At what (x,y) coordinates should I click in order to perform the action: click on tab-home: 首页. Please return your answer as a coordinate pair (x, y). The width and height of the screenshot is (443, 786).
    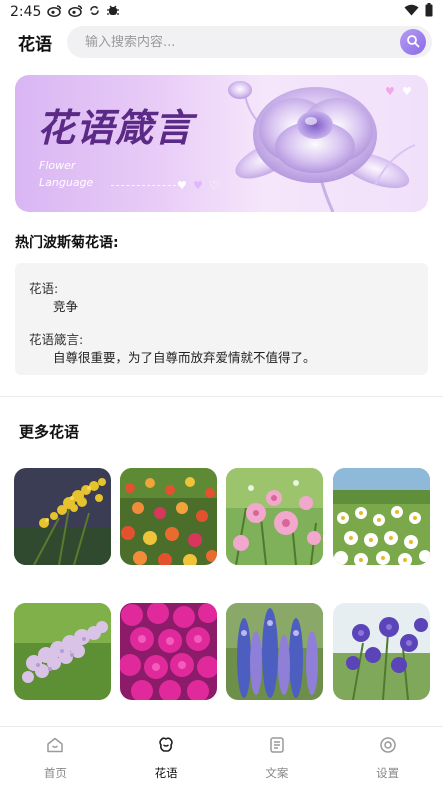
    Looking at the image, I should click on (55, 756).